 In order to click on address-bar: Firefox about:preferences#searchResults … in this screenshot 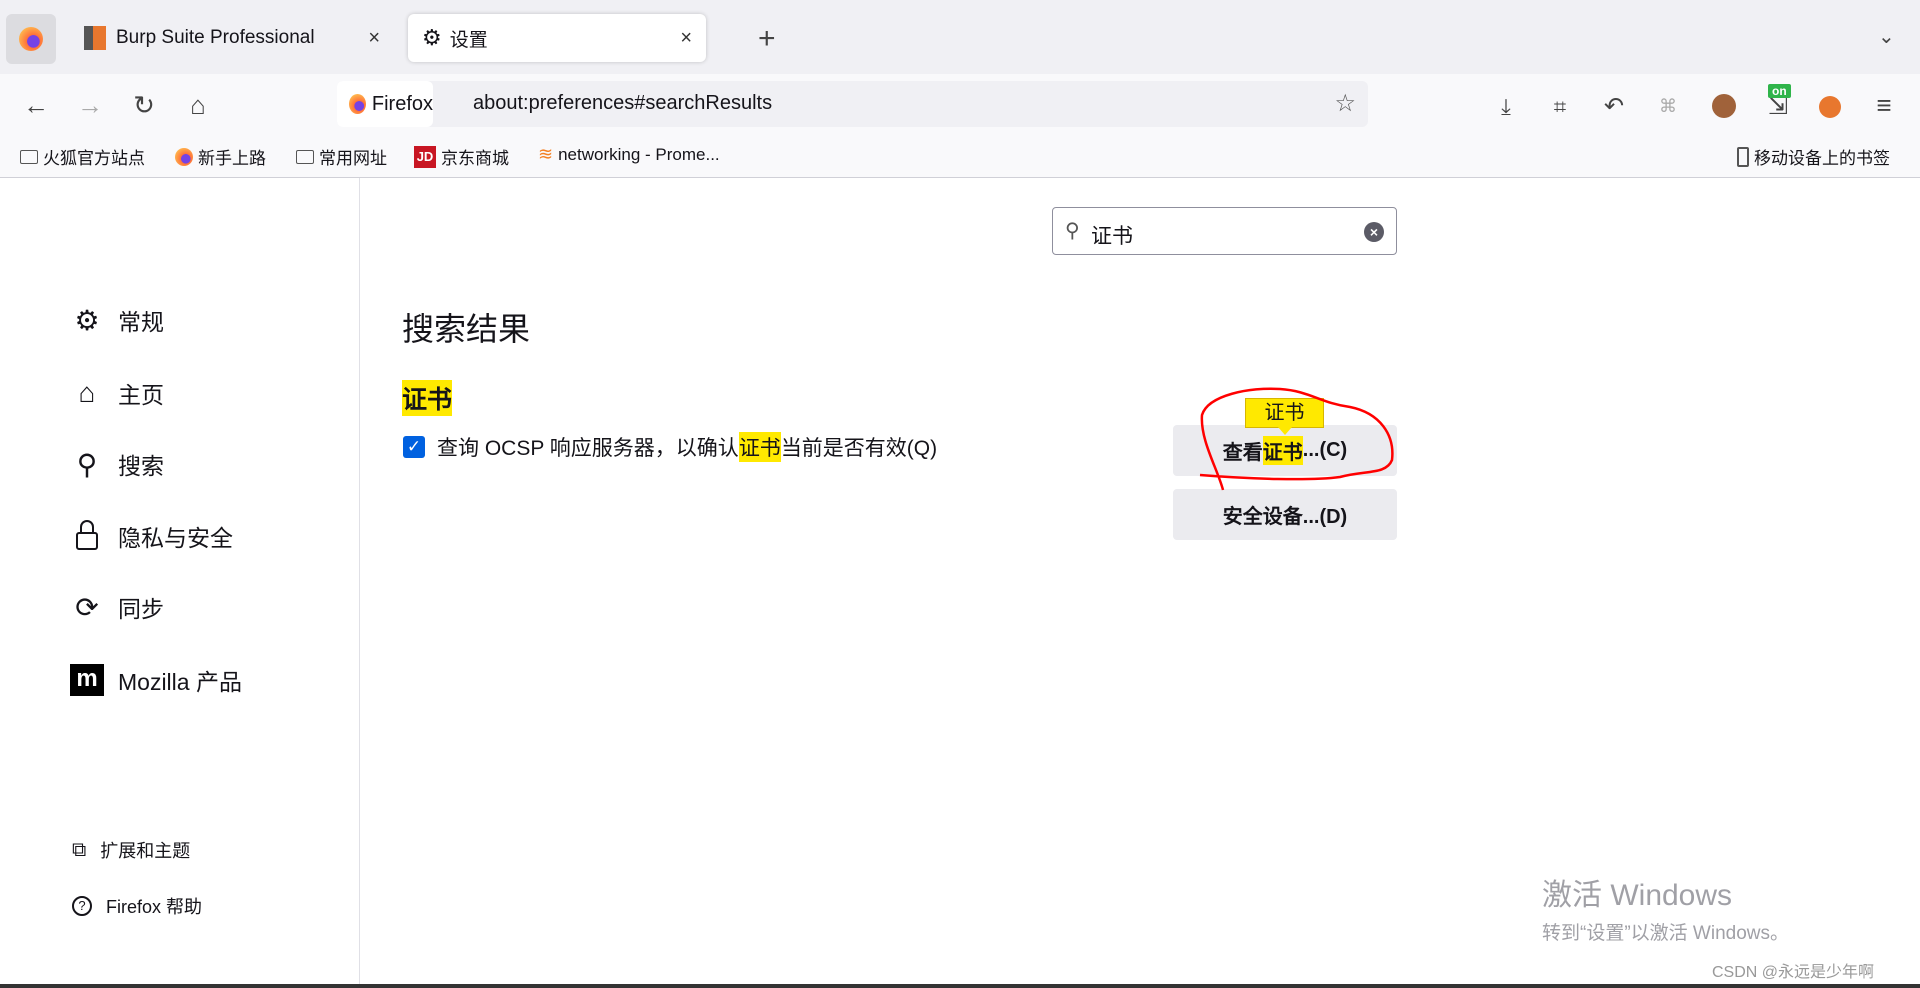, I will do `click(852, 104)`.